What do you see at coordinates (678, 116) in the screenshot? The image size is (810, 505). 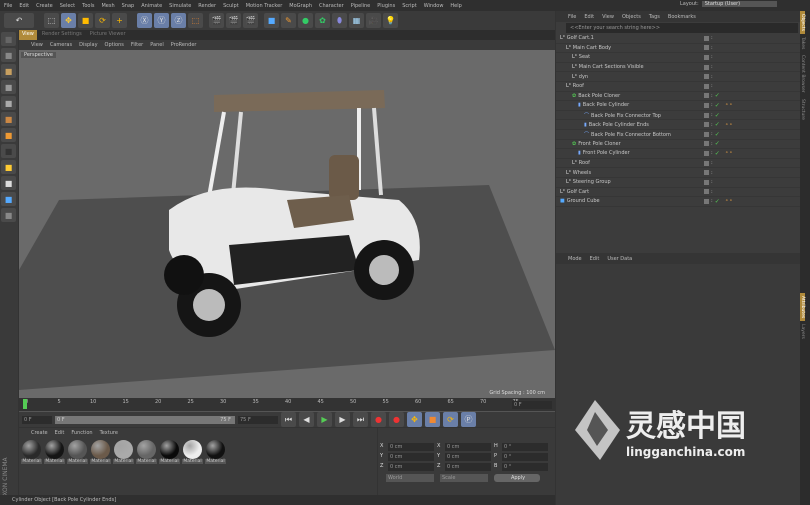 I see `object-row: ⌒ Back Pole Fix Connector Top: ✓` at bounding box center [678, 116].